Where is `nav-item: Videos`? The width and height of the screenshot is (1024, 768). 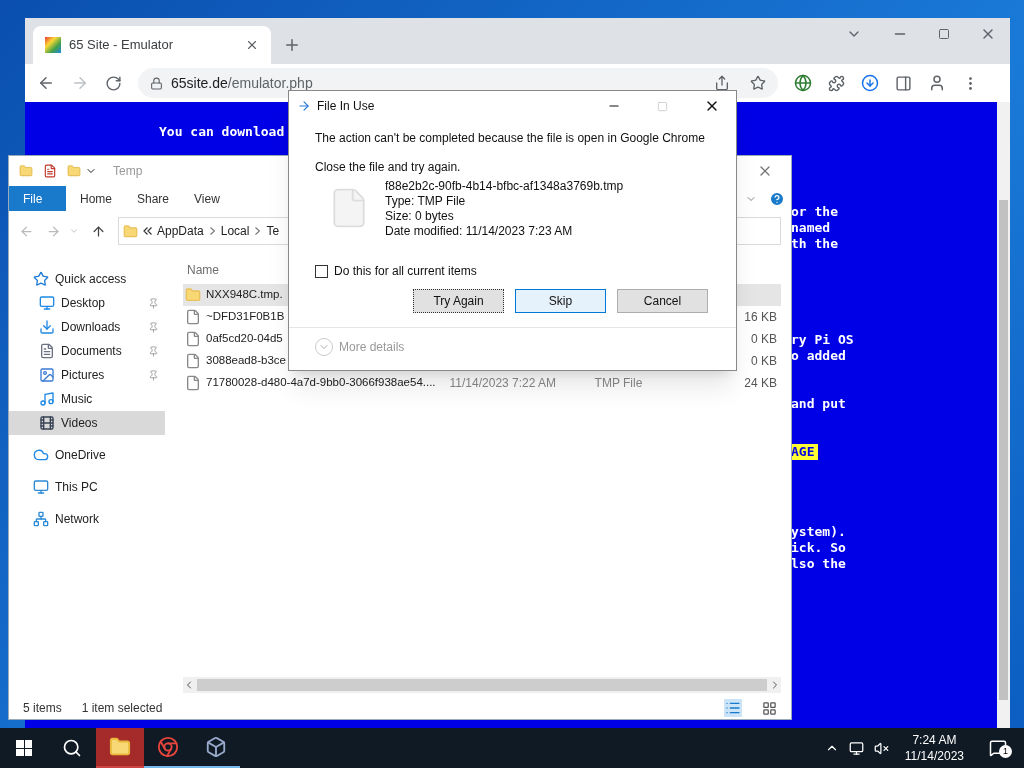 nav-item: Videos is located at coordinates (87, 423).